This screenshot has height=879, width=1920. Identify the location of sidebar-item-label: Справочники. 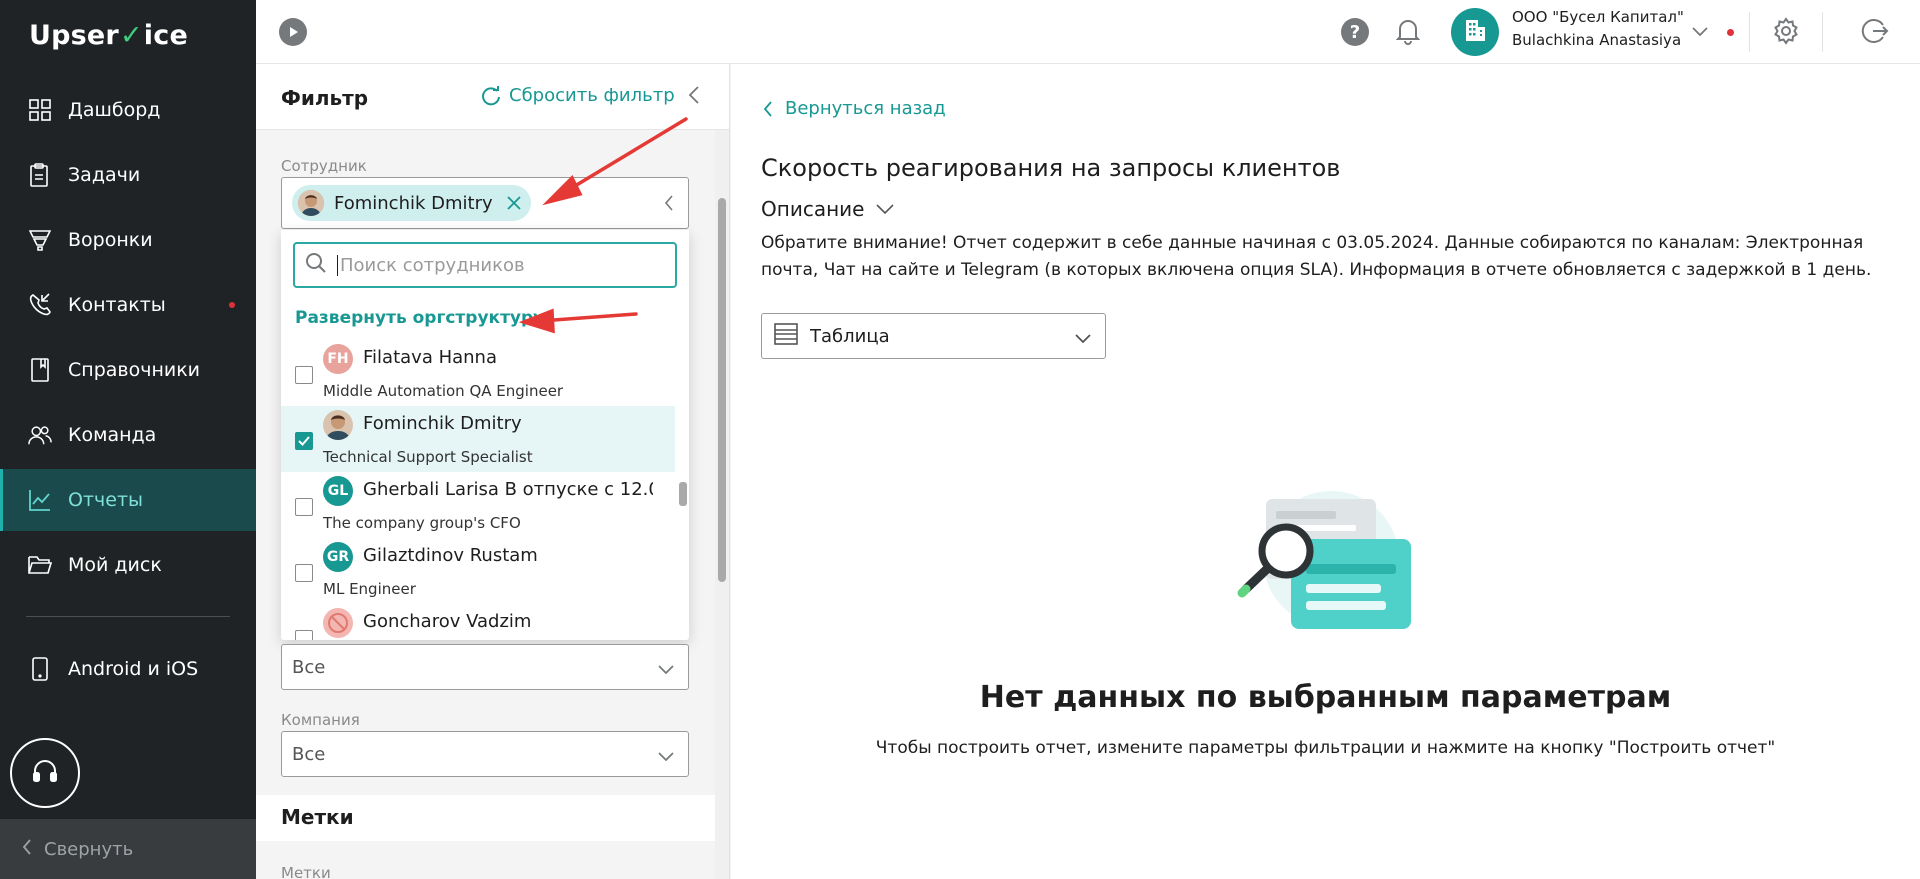
(134, 370).